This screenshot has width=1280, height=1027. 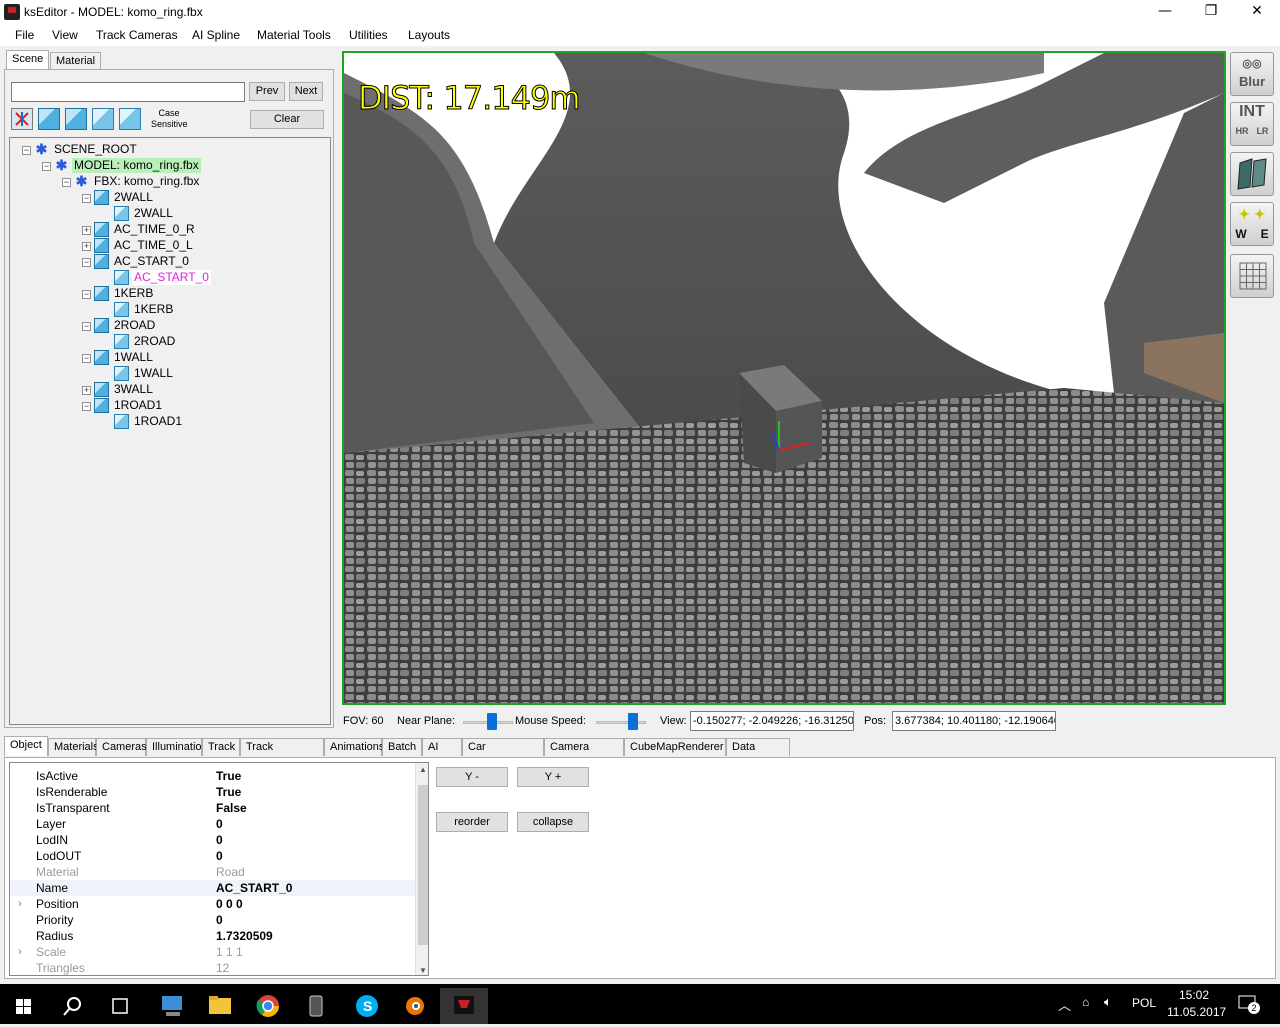 I want to click on y-plus-button: Y +, so click(x=553, y=777).